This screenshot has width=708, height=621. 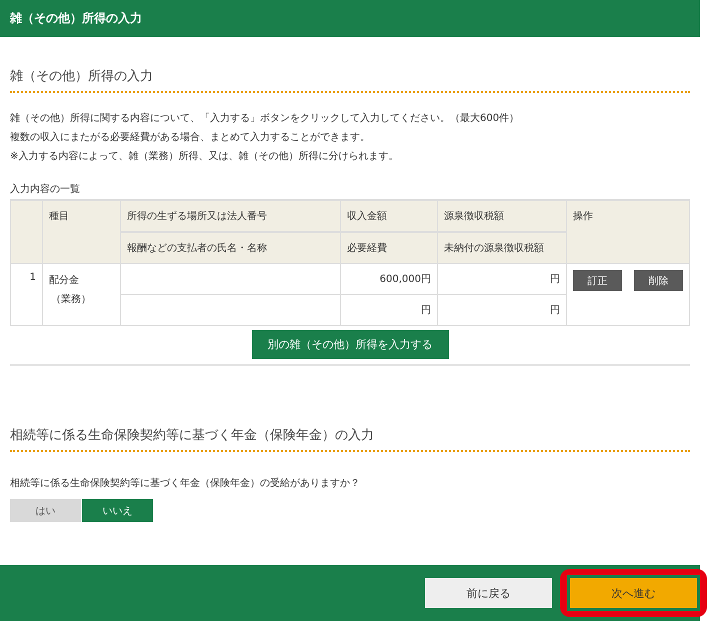 What do you see at coordinates (76, 18) in the screenshot?
I see `page-title: 雑（その他）所得の入力` at bounding box center [76, 18].